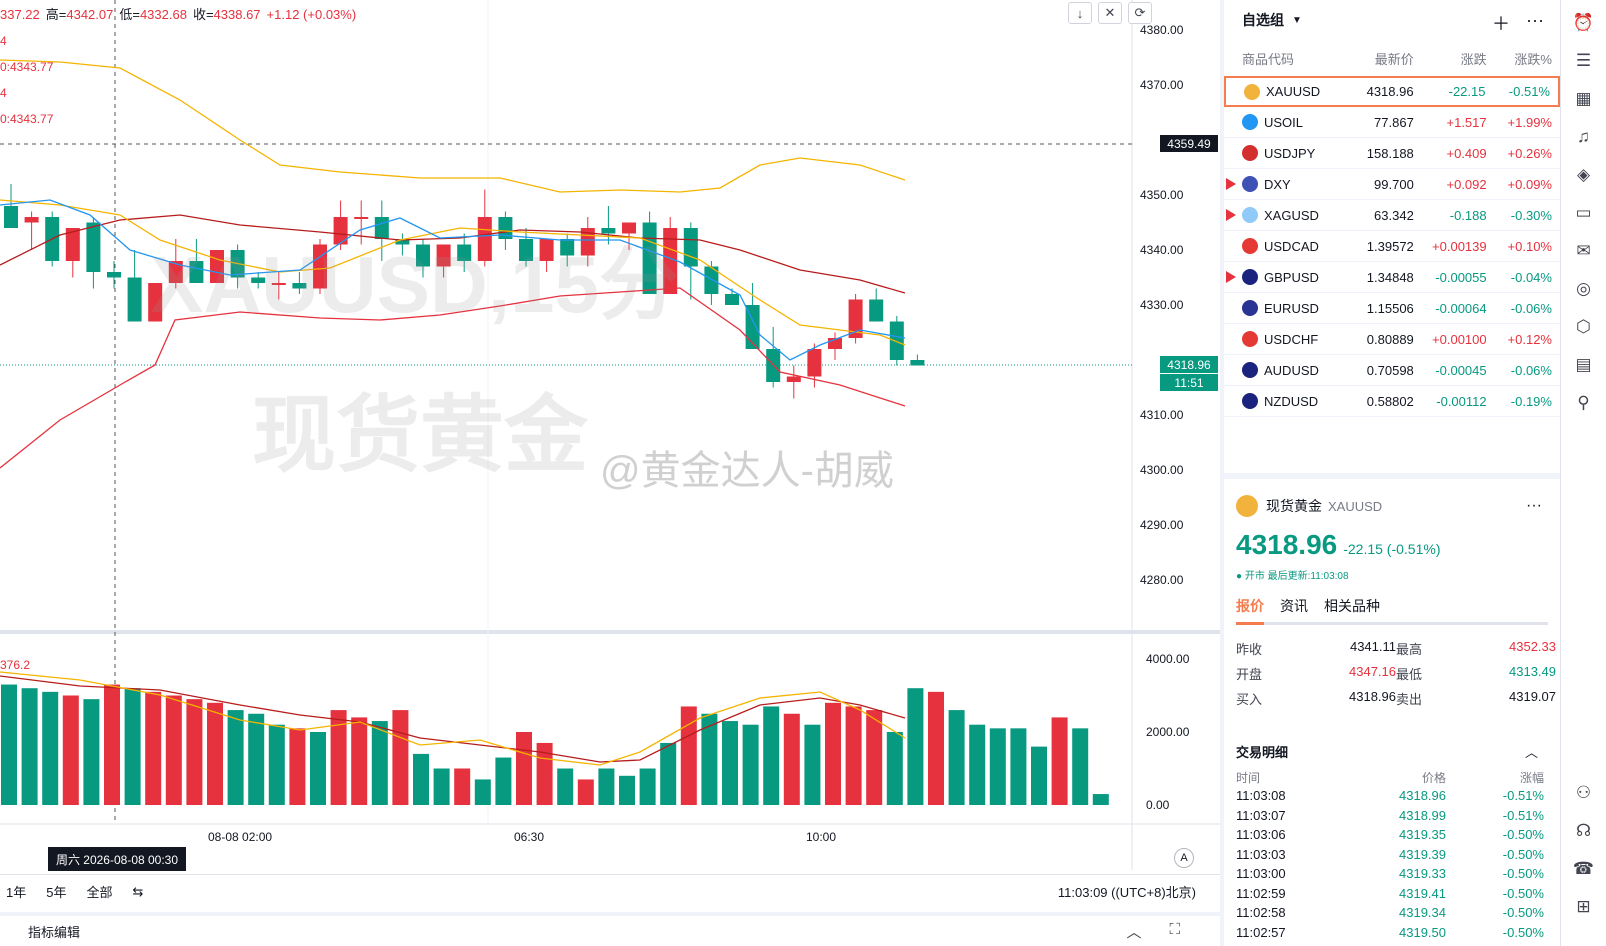 This screenshot has width=1606, height=946. I want to click on date-range-icon: ⇆, so click(137, 892).